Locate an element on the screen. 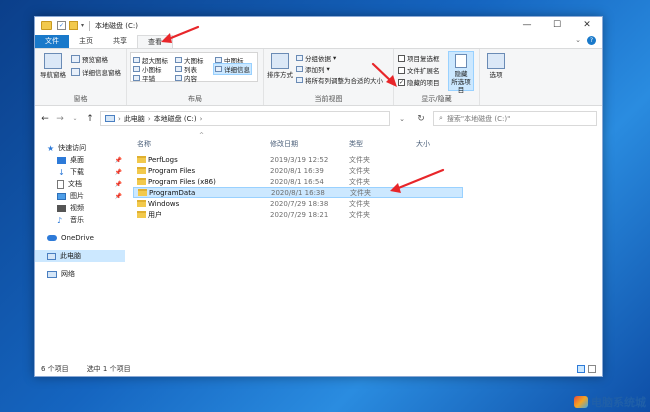 Image resolution: width=650 pixels, height=412 pixels. group-by-icon is located at coordinates (299, 58).